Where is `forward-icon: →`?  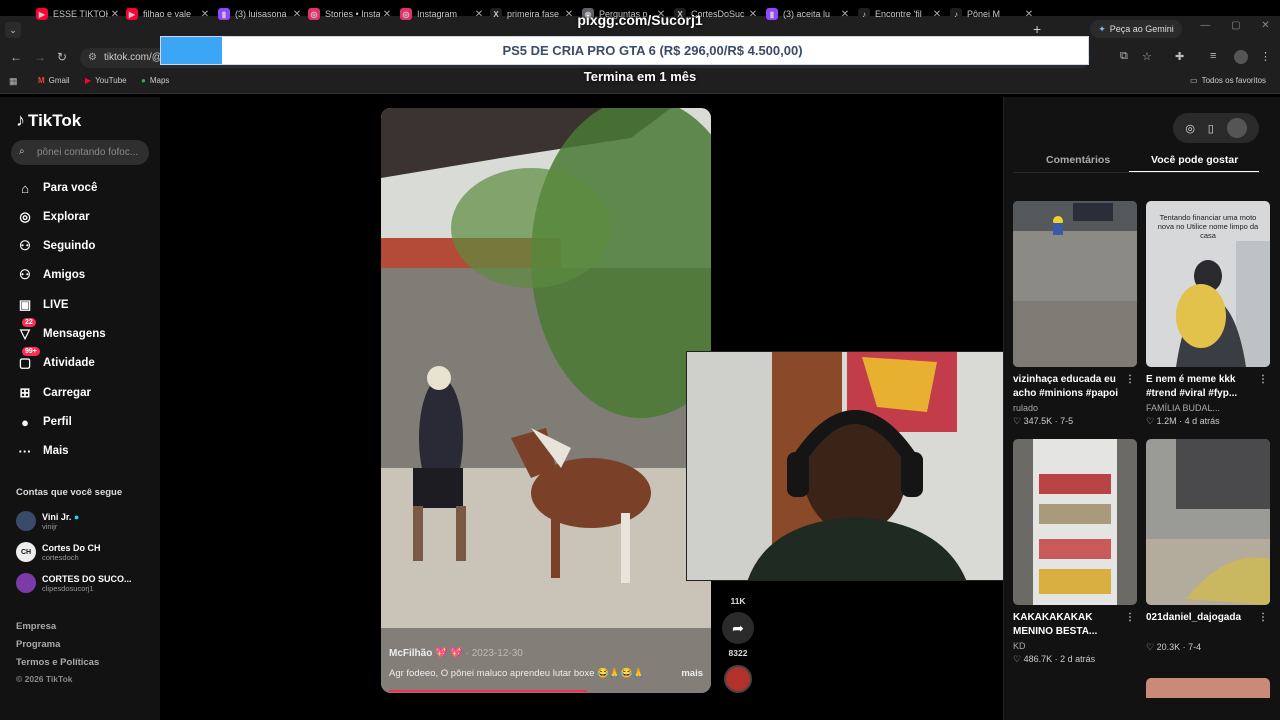 forward-icon: → is located at coordinates (40, 57).